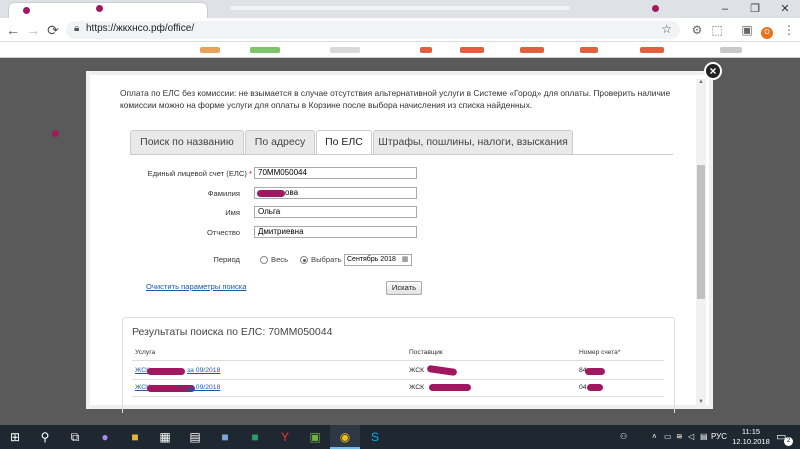  Describe the element at coordinates (196, 286) in the screenshot. I see `clear-search-link: Очистить параметры поиска` at that location.